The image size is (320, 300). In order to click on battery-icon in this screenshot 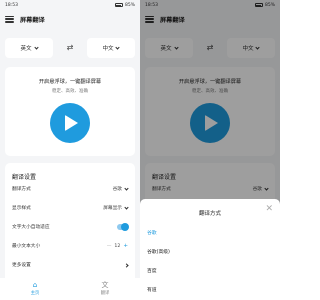, I will do `click(118, 5)`.